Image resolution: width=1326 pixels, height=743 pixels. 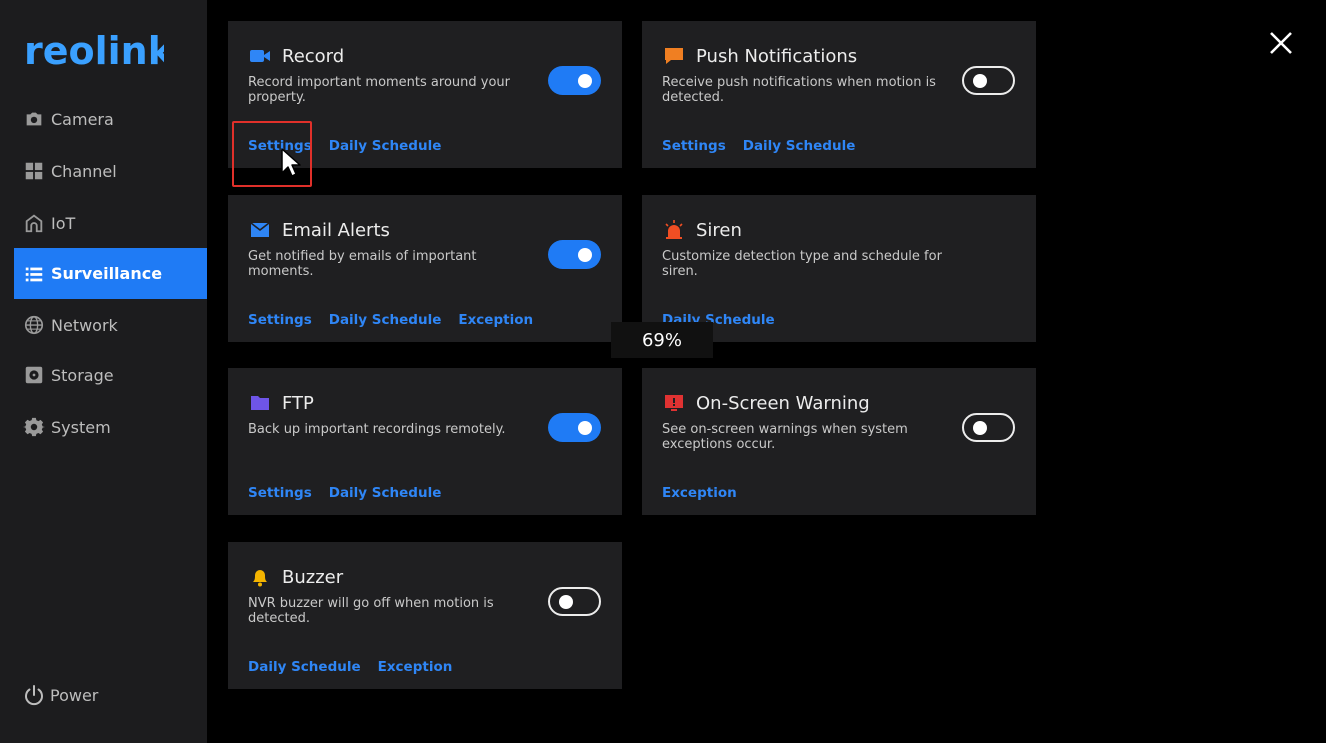 I want to click on sidebar-item-label: System, so click(x=81, y=427).